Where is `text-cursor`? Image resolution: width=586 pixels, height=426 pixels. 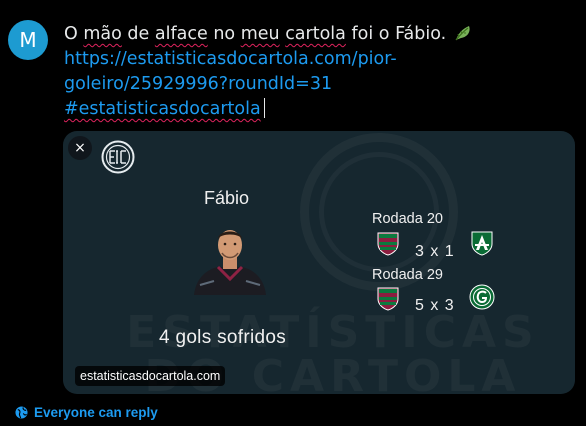
text-cursor is located at coordinates (264, 108).